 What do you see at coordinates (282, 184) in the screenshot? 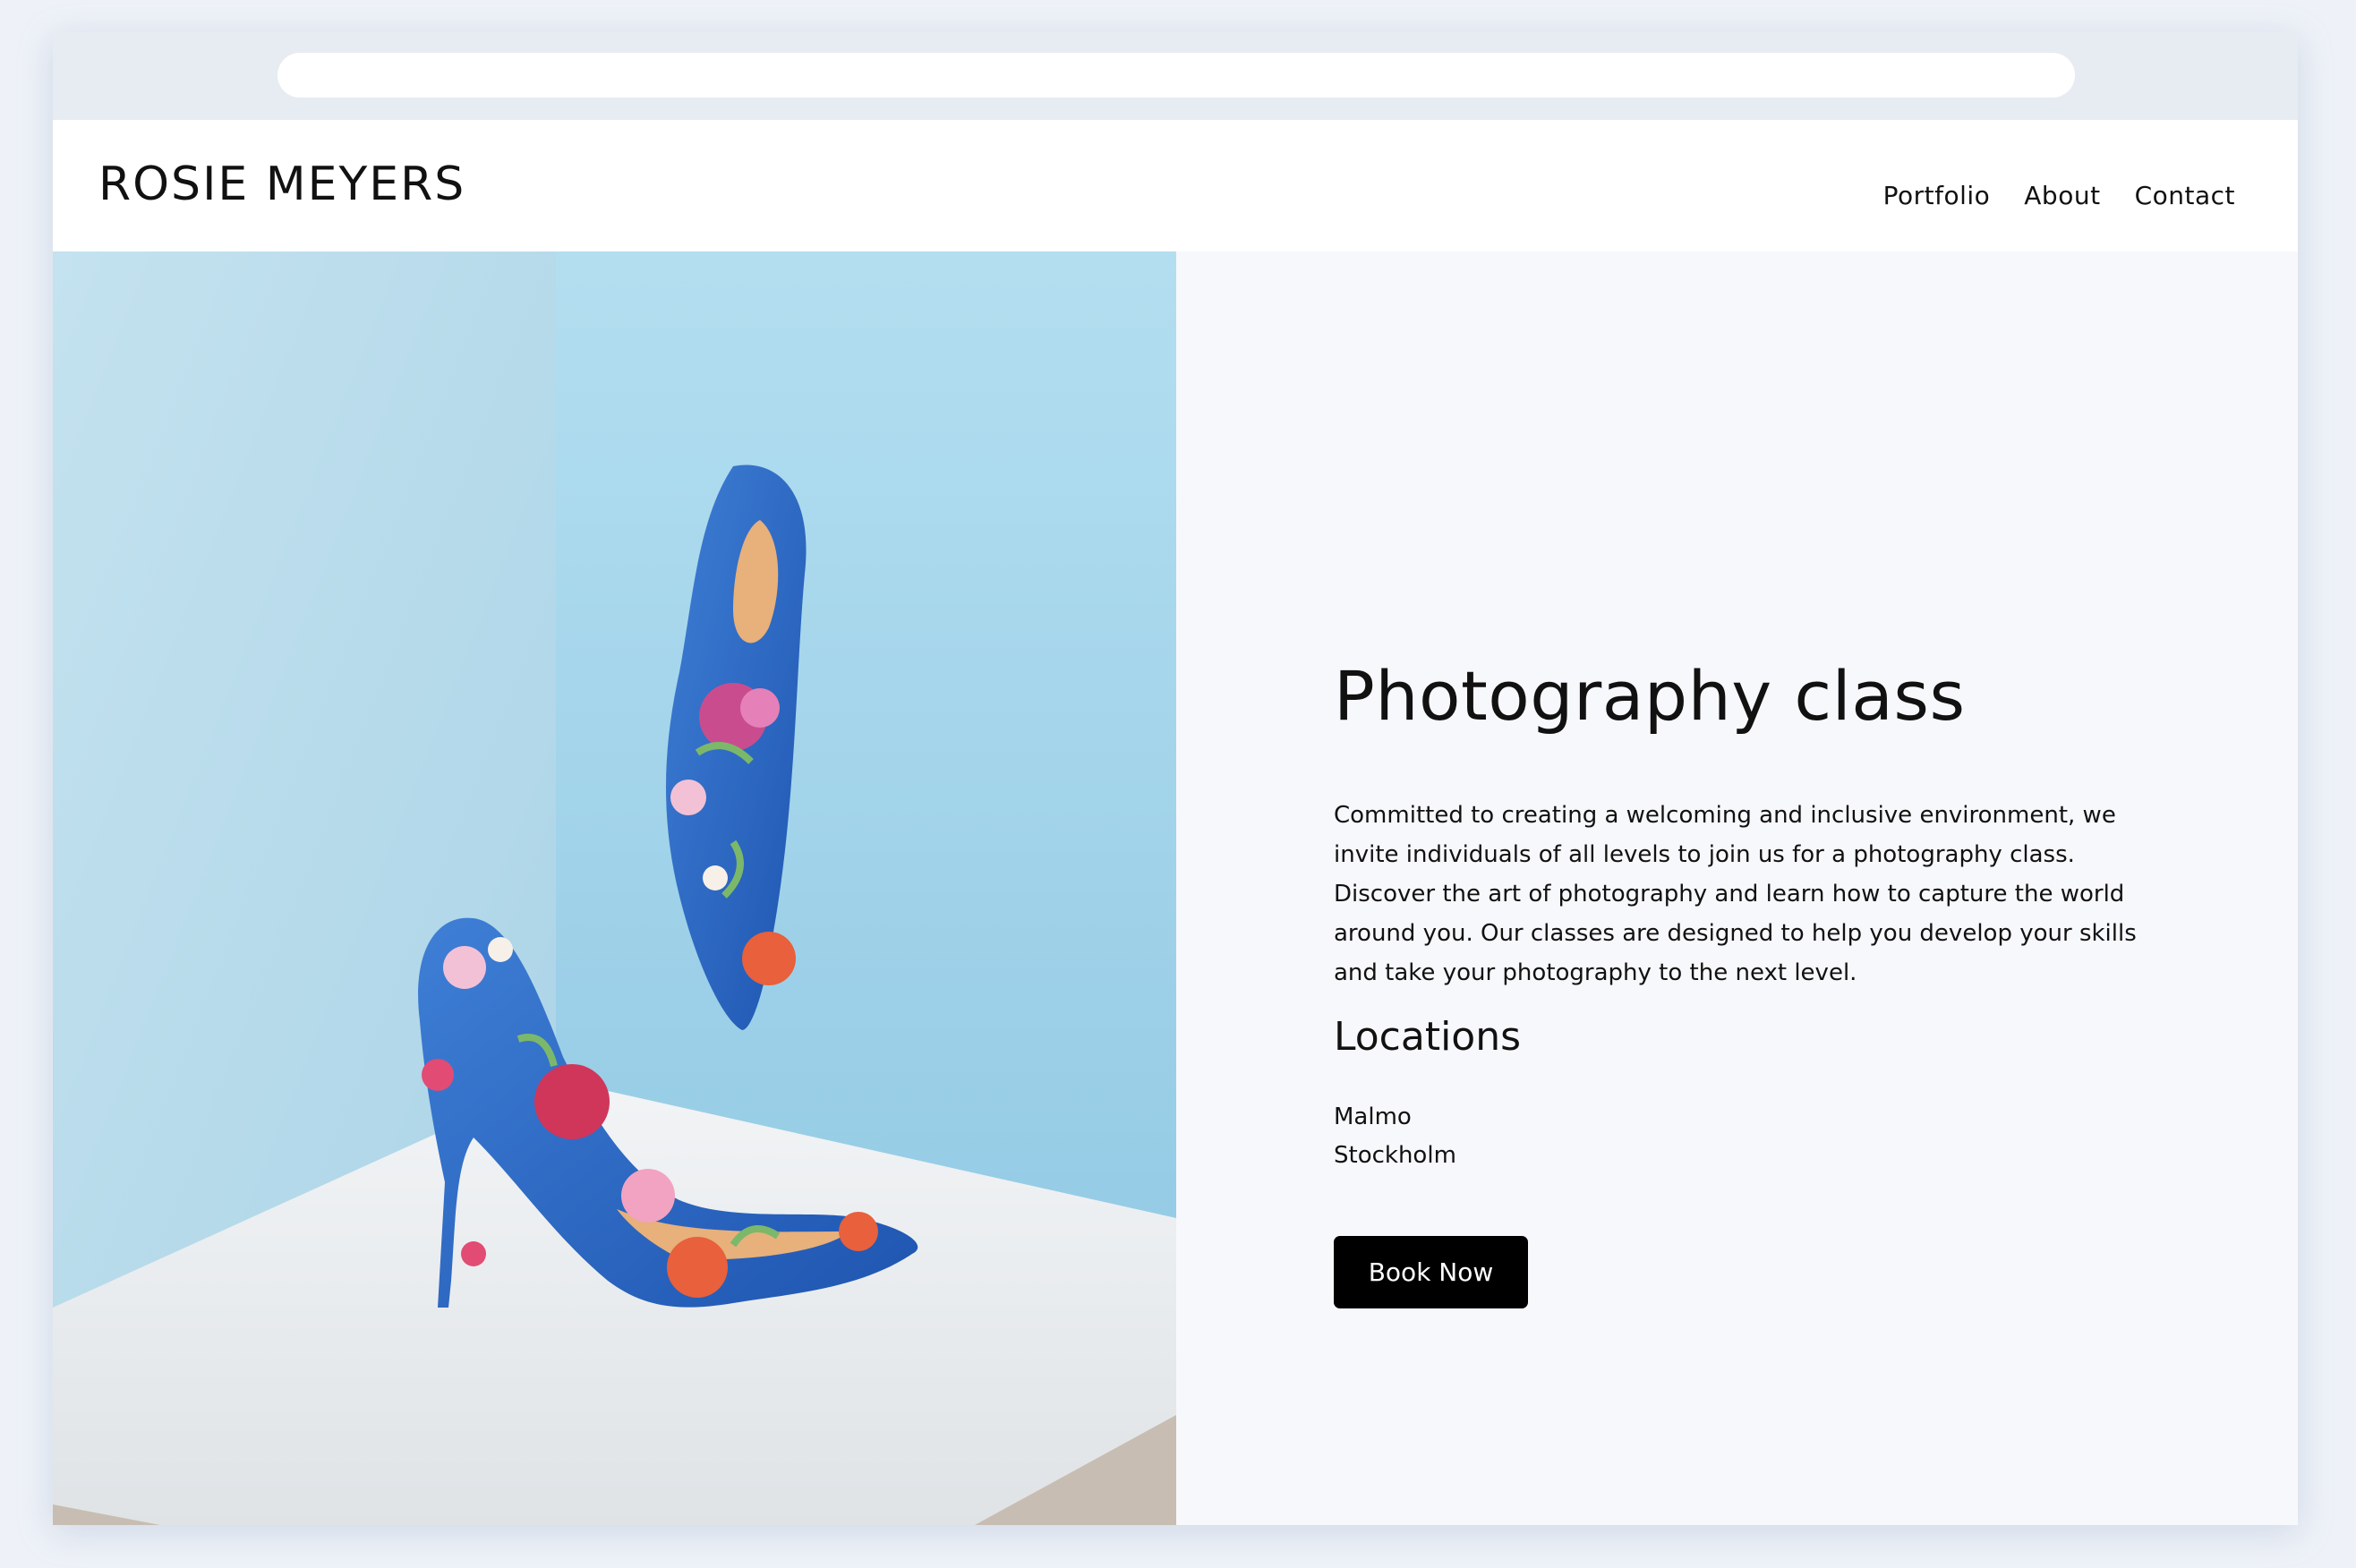
I see `brand-logo: ROSIE MEYERS` at bounding box center [282, 184].